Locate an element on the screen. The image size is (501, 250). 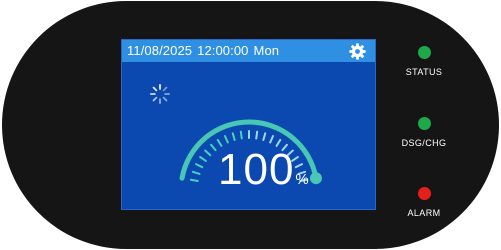
status-label: STATUS is located at coordinates (424, 72).